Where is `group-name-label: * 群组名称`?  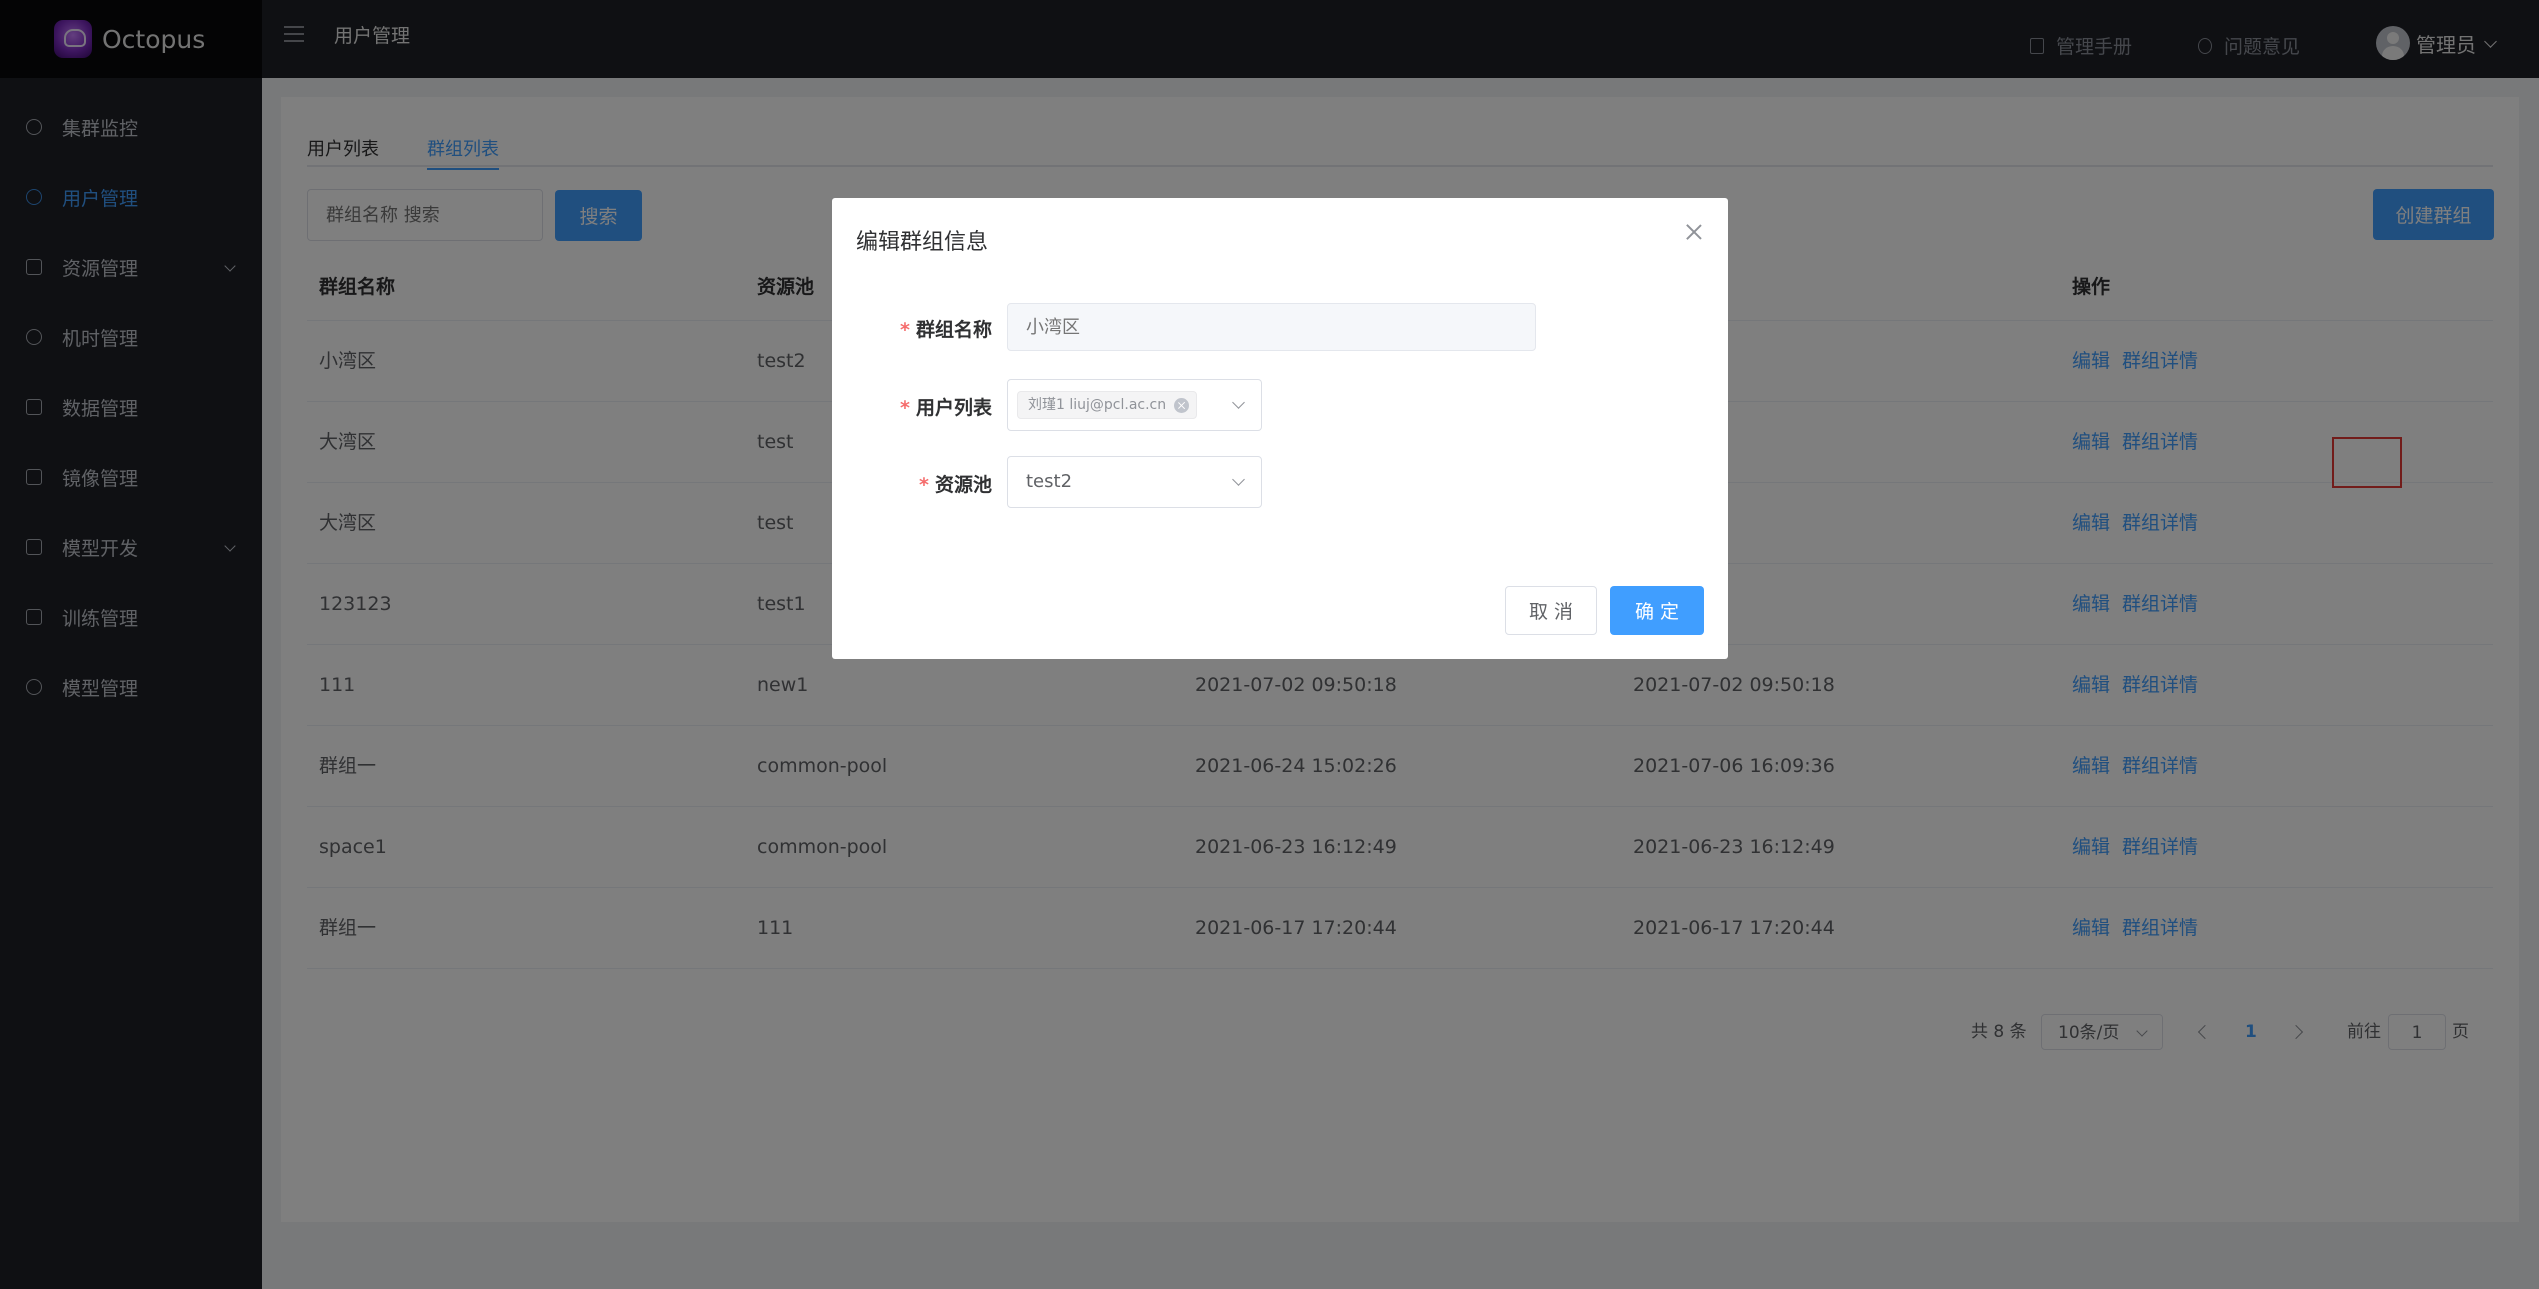
group-name-label: * 群组名称 is located at coordinates (946, 330).